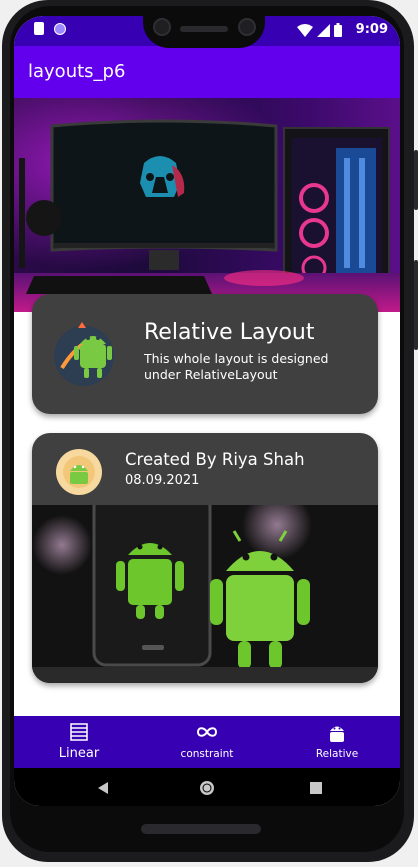  I want to click on camera-notch, so click(204, 27).